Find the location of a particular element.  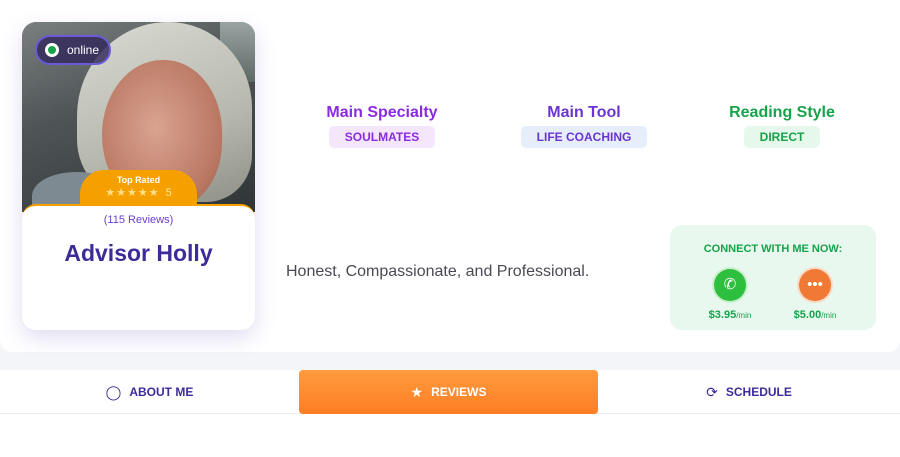

chat-option: ••• $5.00/min is located at coordinates (815, 295).